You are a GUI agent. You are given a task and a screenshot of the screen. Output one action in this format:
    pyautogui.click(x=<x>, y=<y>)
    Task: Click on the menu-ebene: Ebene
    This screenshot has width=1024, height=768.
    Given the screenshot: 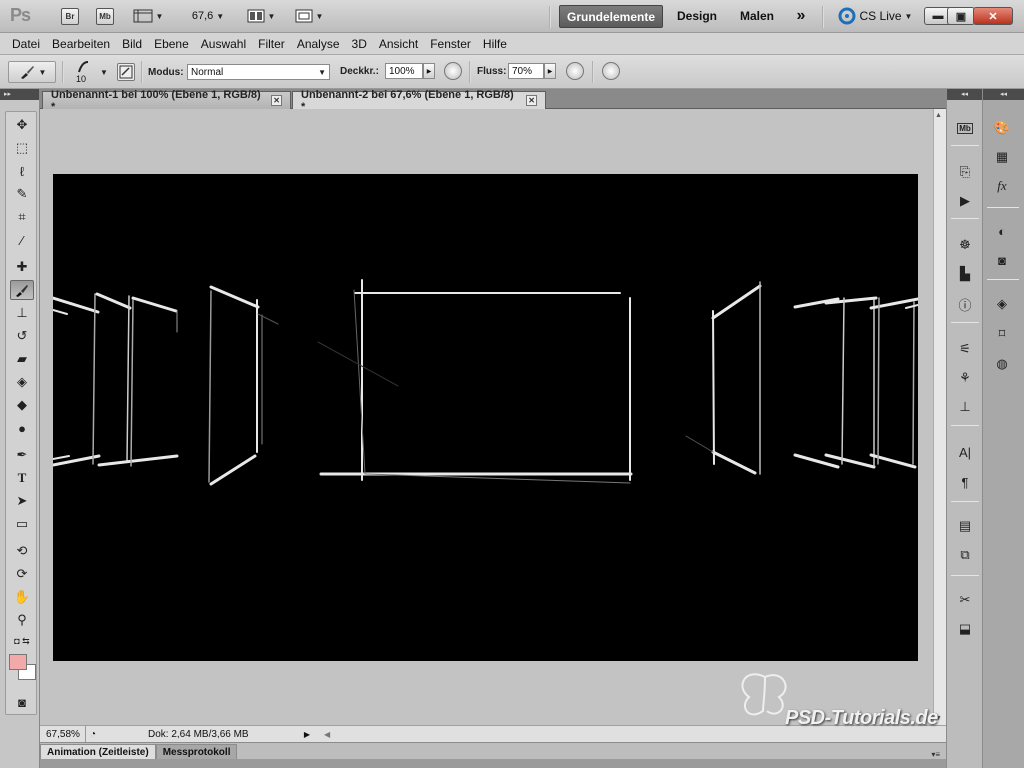 What is the action you would take?
    pyautogui.click(x=171, y=44)
    